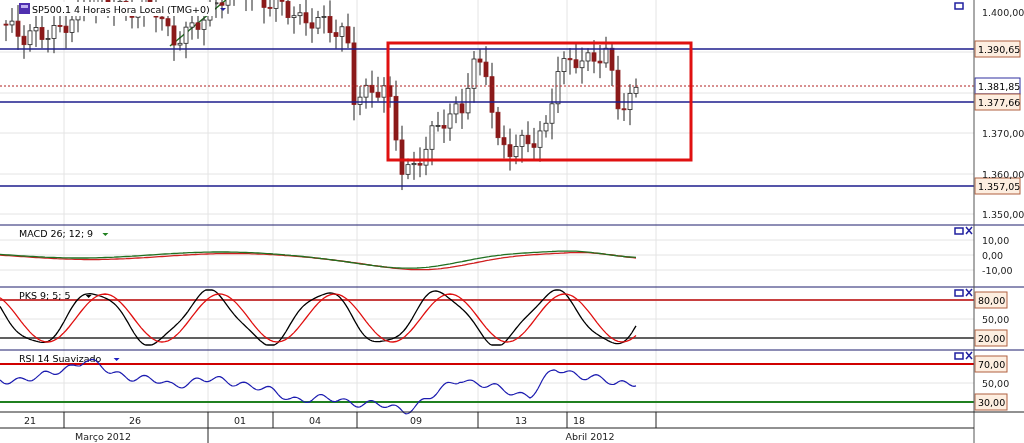 The width and height of the screenshot is (1024, 443). I want to click on axis-tick-label: 10,00, so click(996, 240).